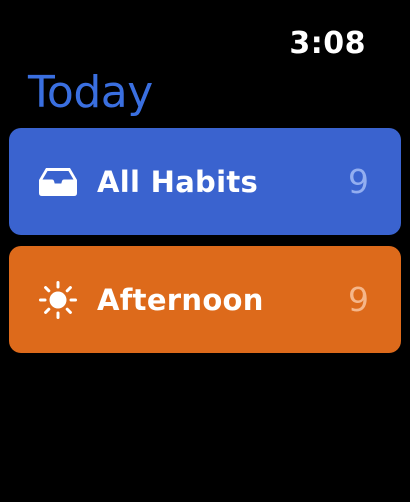 This screenshot has width=410, height=502. What do you see at coordinates (58, 300) in the screenshot?
I see `sun-icon` at bounding box center [58, 300].